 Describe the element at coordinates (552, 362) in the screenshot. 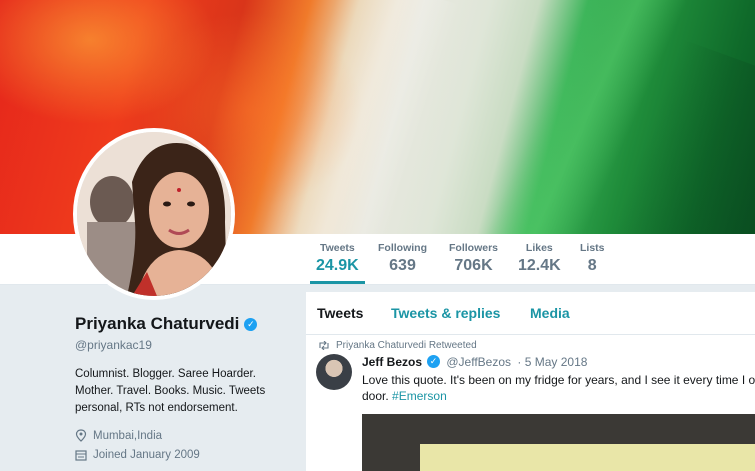

I see `tweet-date: · 5 May 2018` at that location.